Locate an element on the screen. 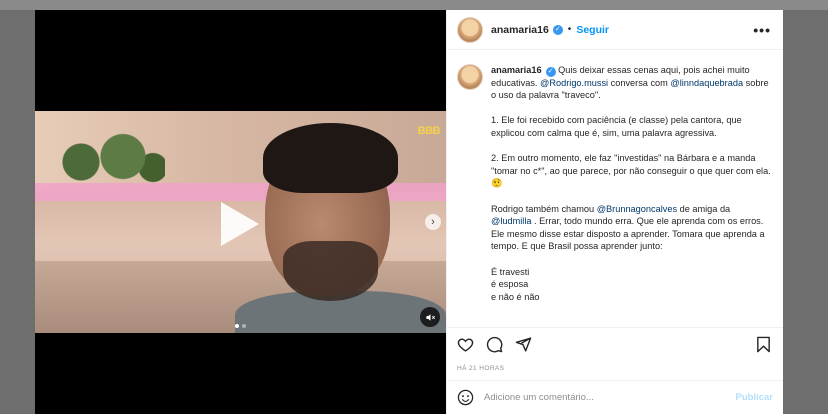  caption-line: É travesti is located at coordinates (510, 271).